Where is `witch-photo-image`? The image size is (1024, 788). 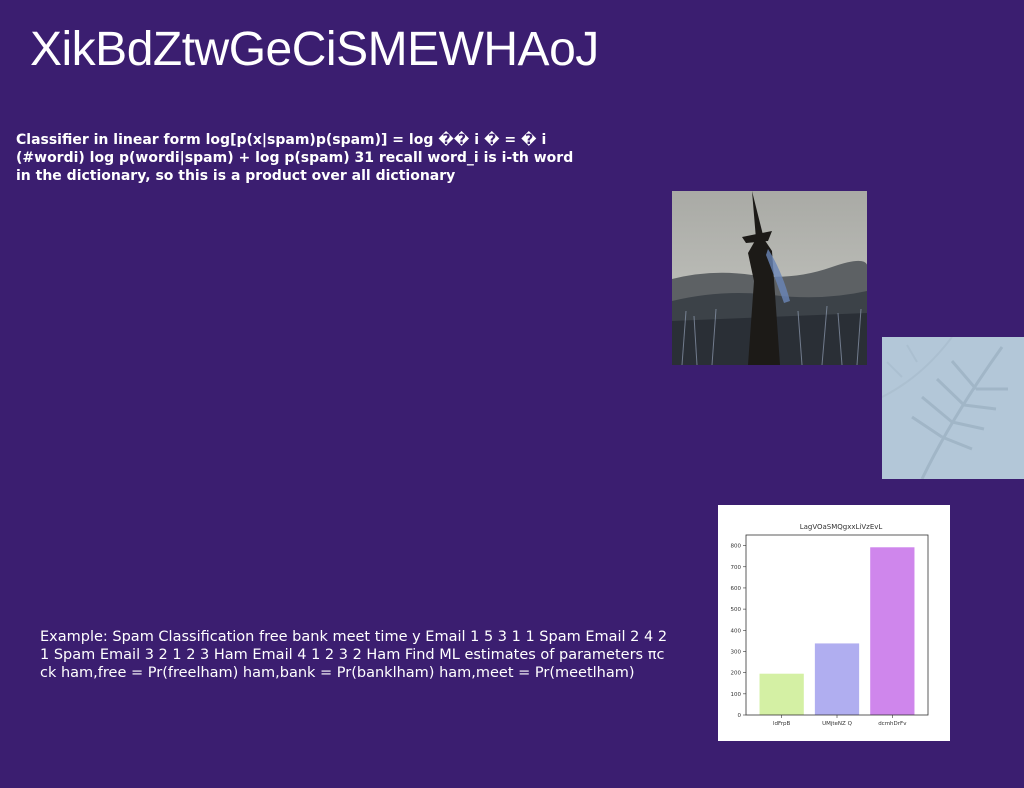 witch-photo-image is located at coordinates (769, 278).